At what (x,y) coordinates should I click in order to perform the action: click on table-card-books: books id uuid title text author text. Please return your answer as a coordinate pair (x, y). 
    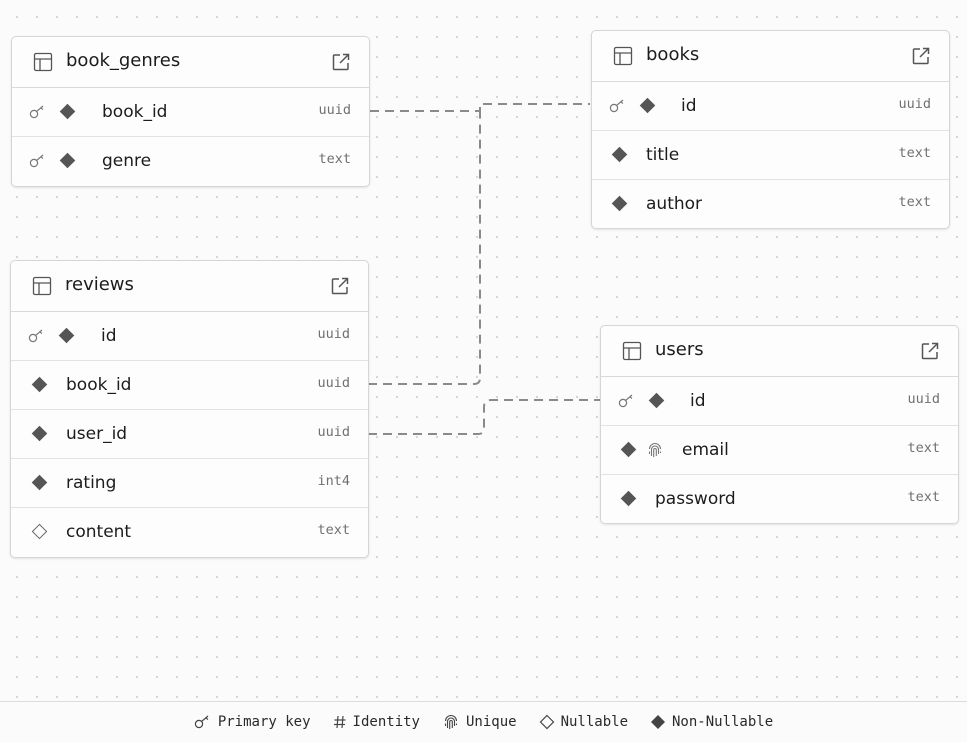
    Looking at the image, I should click on (770, 129).